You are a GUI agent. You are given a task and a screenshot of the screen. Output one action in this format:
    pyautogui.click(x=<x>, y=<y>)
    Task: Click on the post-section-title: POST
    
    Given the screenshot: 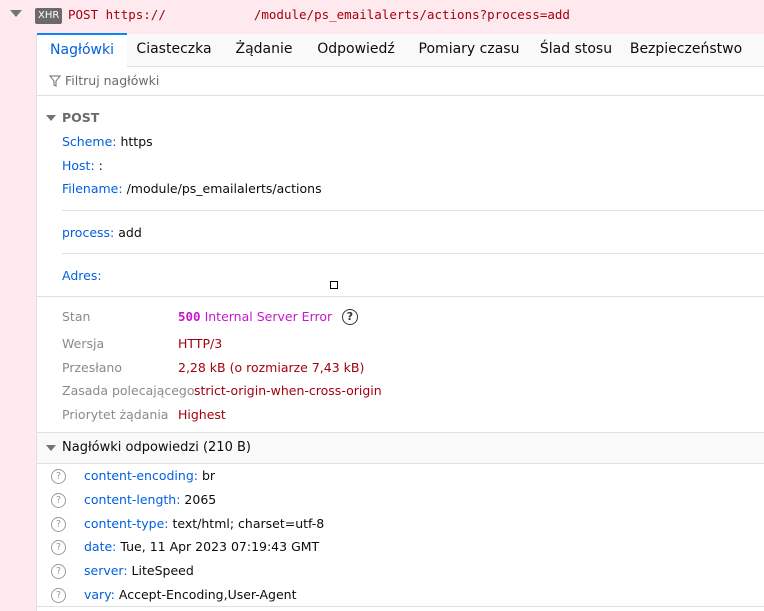 What is the action you would take?
    pyautogui.click(x=80, y=117)
    